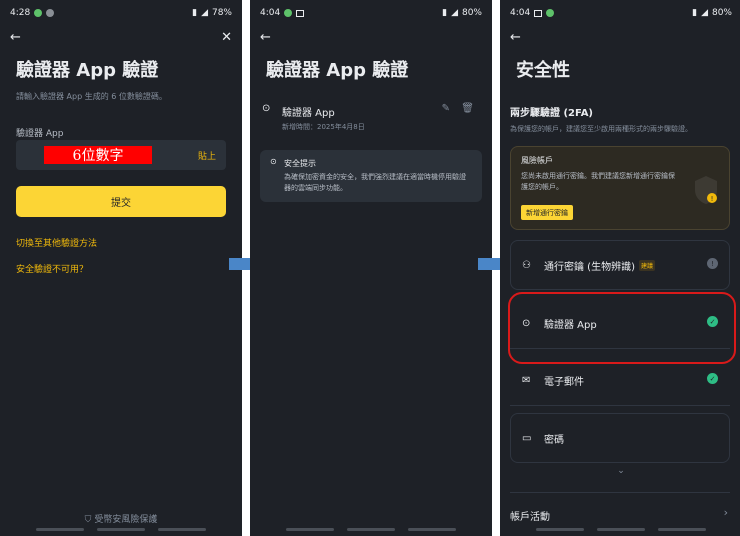 The image size is (740, 536). What do you see at coordinates (530, 515) in the screenshot?
I see `account-activity-link: 帳戶活動` at bounding box center [530, 515].